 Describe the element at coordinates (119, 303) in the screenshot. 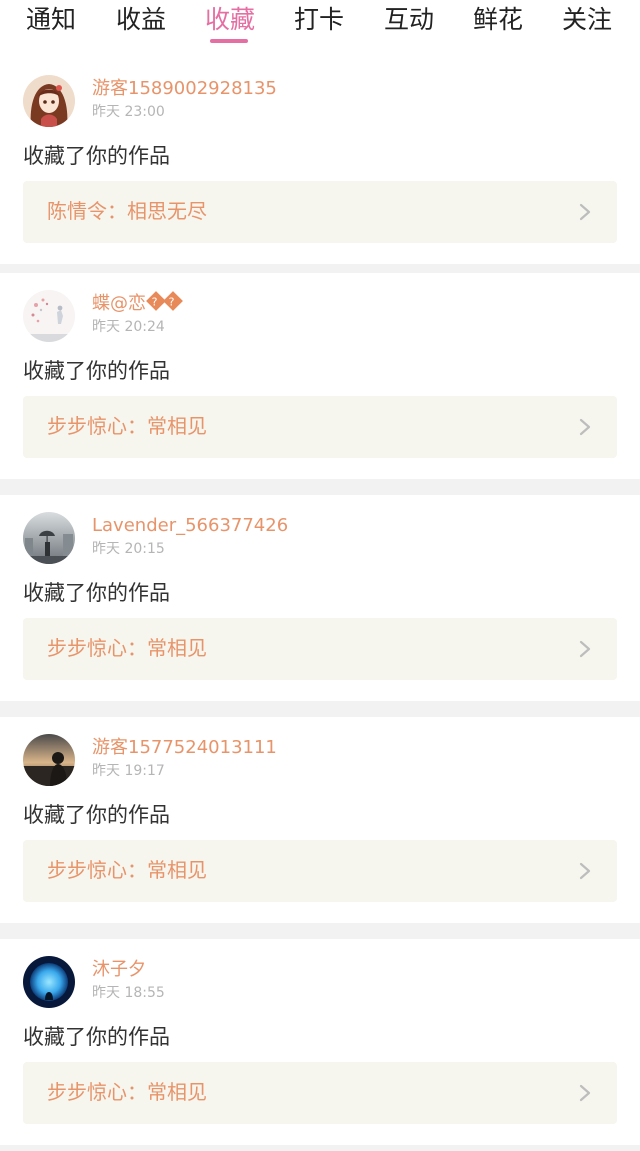

I see `username-text: 蝶@恋` at that location.